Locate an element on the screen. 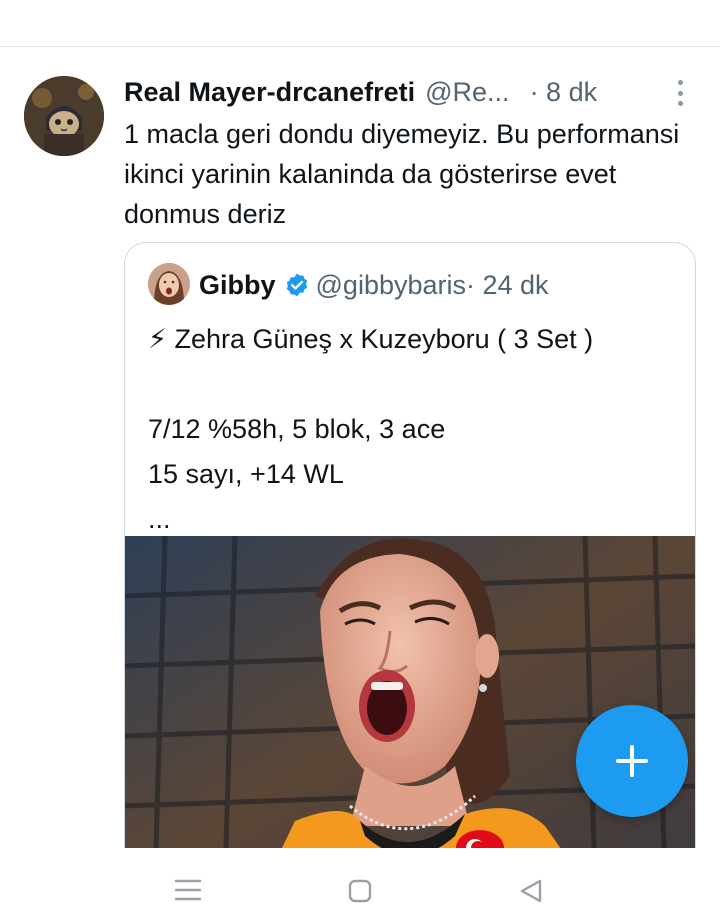  plus-icon is located at coordinates (632, 761).